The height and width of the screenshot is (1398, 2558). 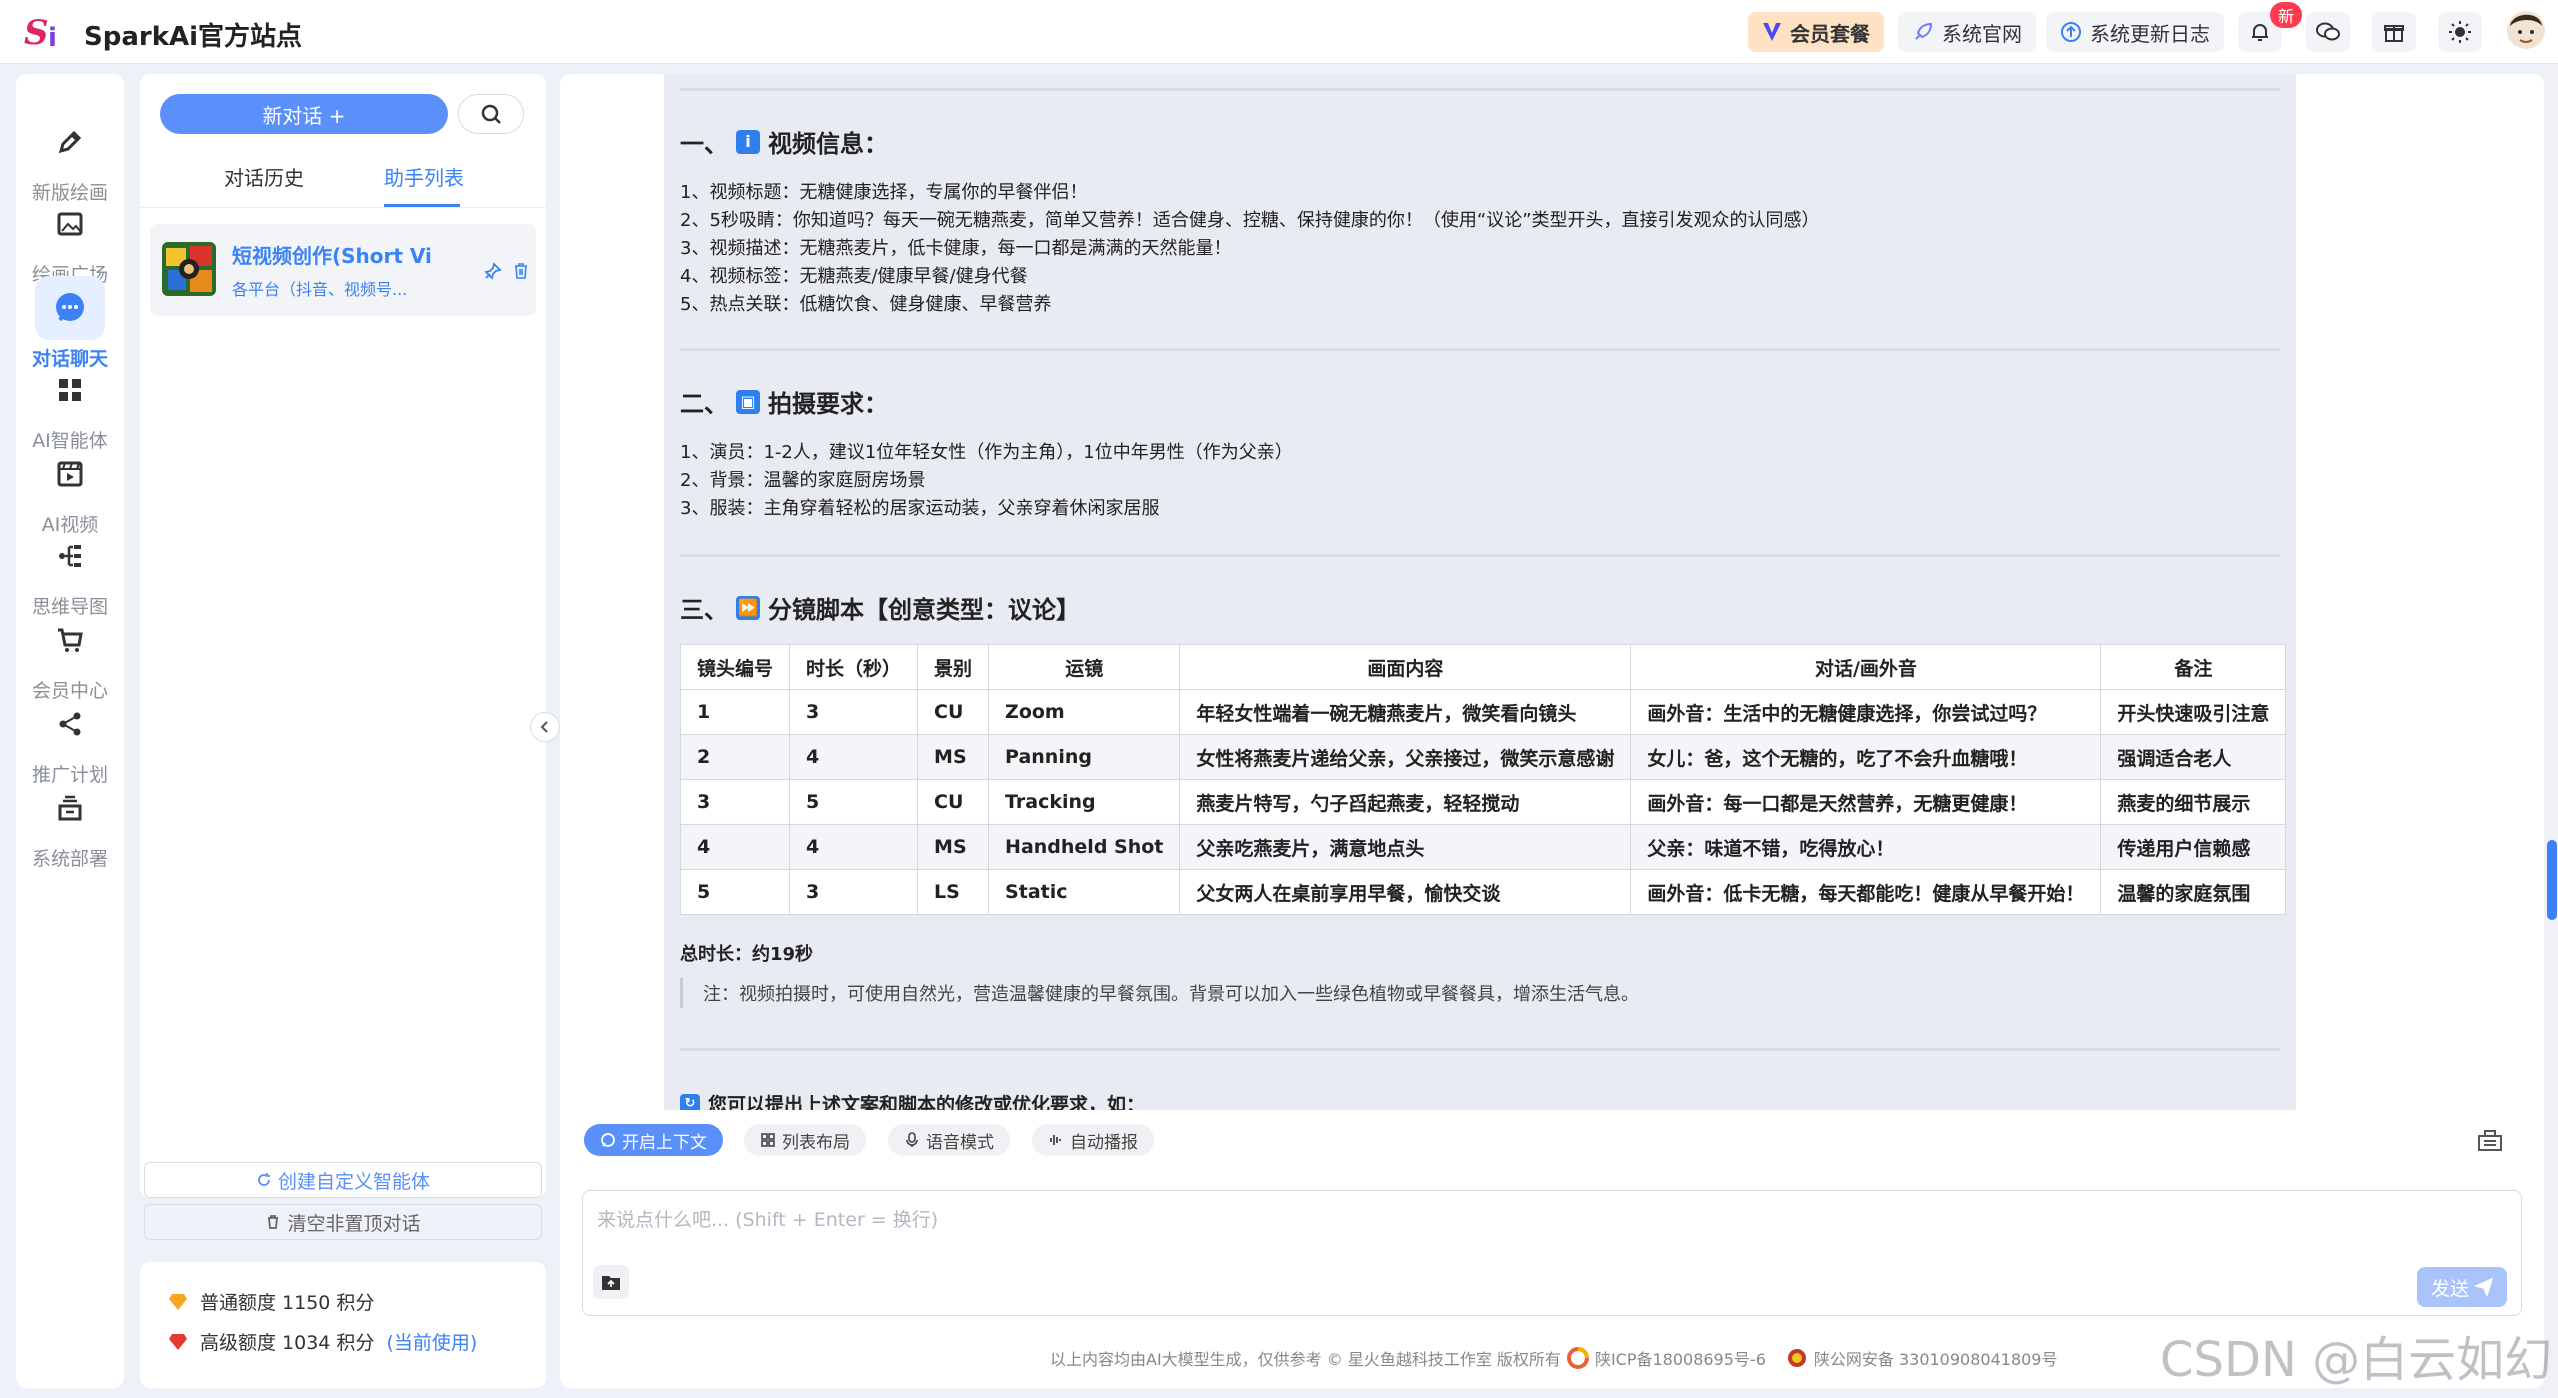 I want to click on normal-quota: 普通额度 1150 积分, so click(x=271, y=1301).